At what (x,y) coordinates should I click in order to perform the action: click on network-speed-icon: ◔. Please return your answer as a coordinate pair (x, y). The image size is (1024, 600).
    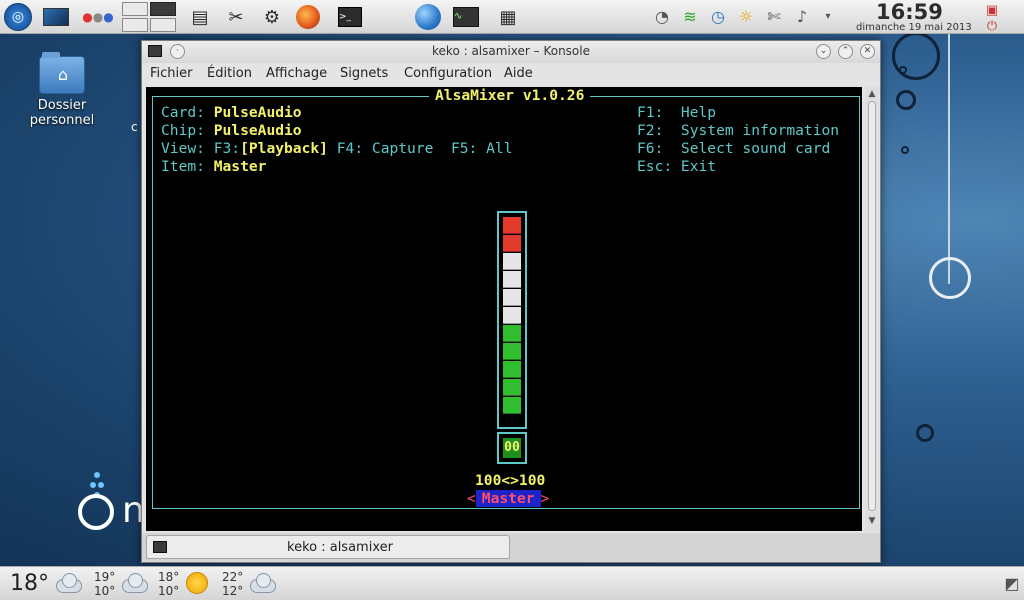
    Looking at the image, I should click on (662, 17).